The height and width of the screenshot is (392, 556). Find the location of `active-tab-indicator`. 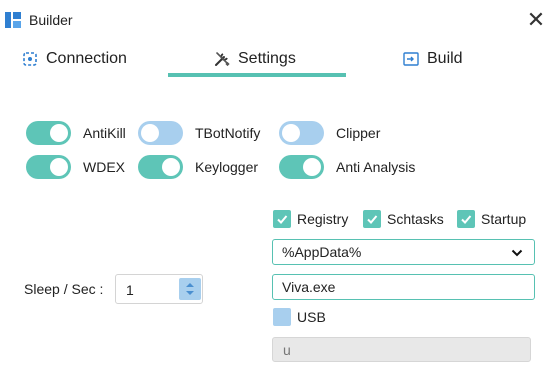

active-tab-indicator is located at coordinates (257, 75).